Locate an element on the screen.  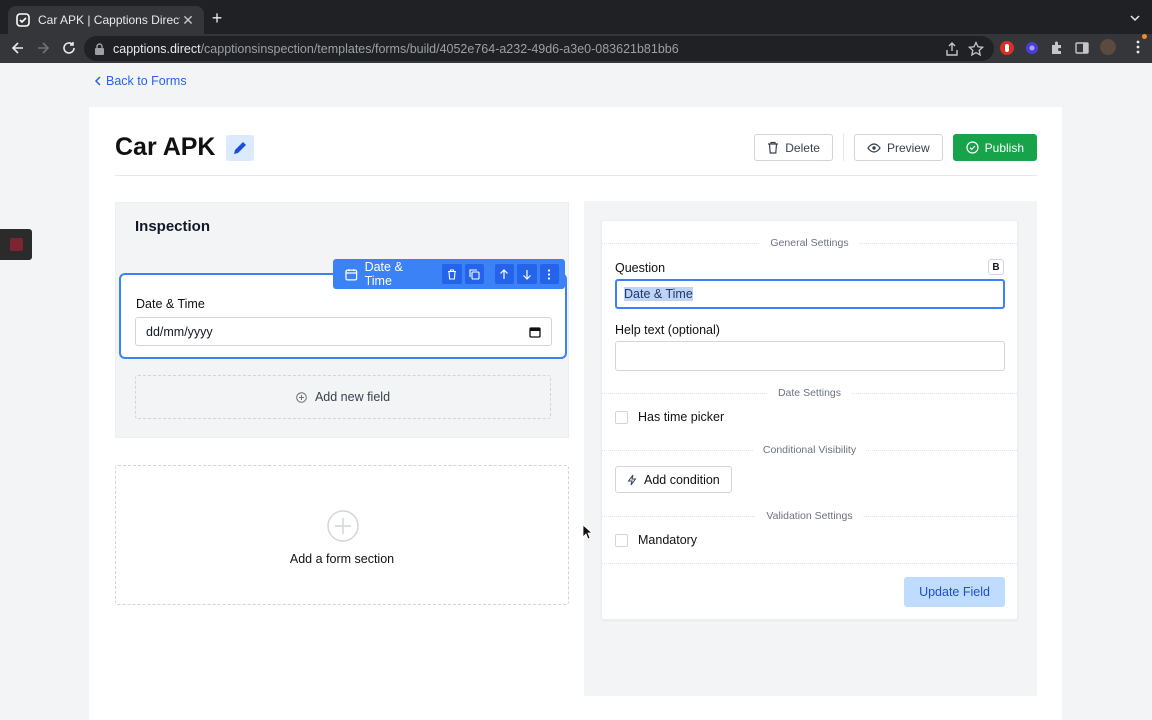
update-indicator is located at coordinates (1144, 36).